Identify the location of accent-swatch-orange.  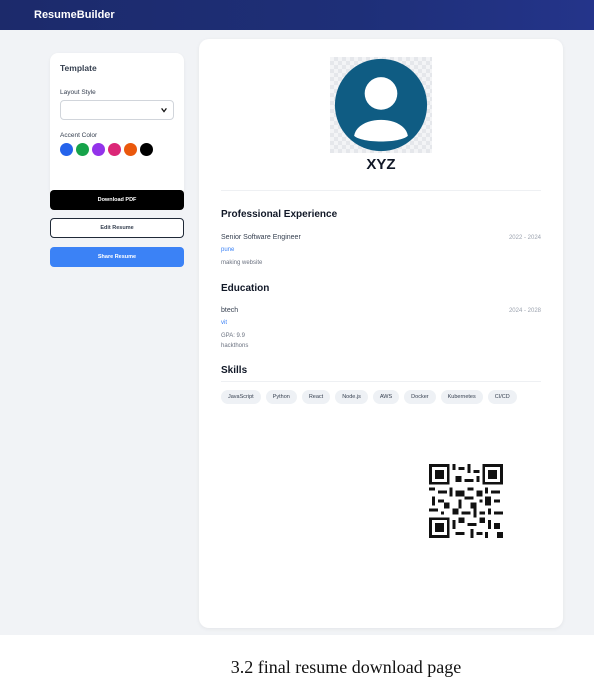
(130, 149).